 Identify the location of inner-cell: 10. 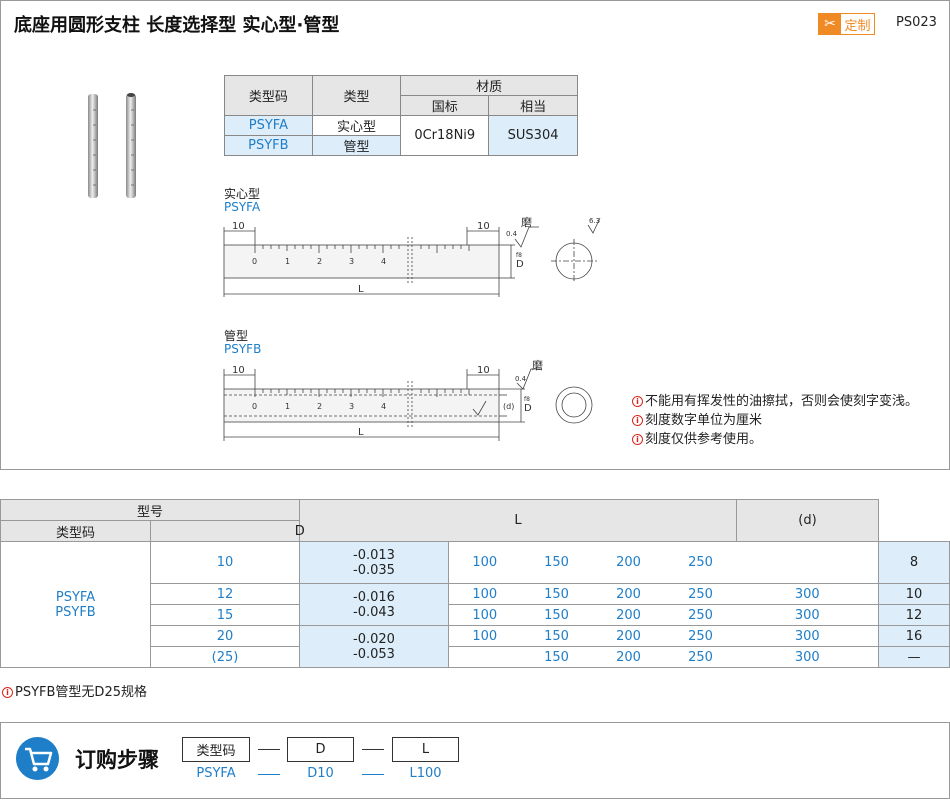
(914, 594).